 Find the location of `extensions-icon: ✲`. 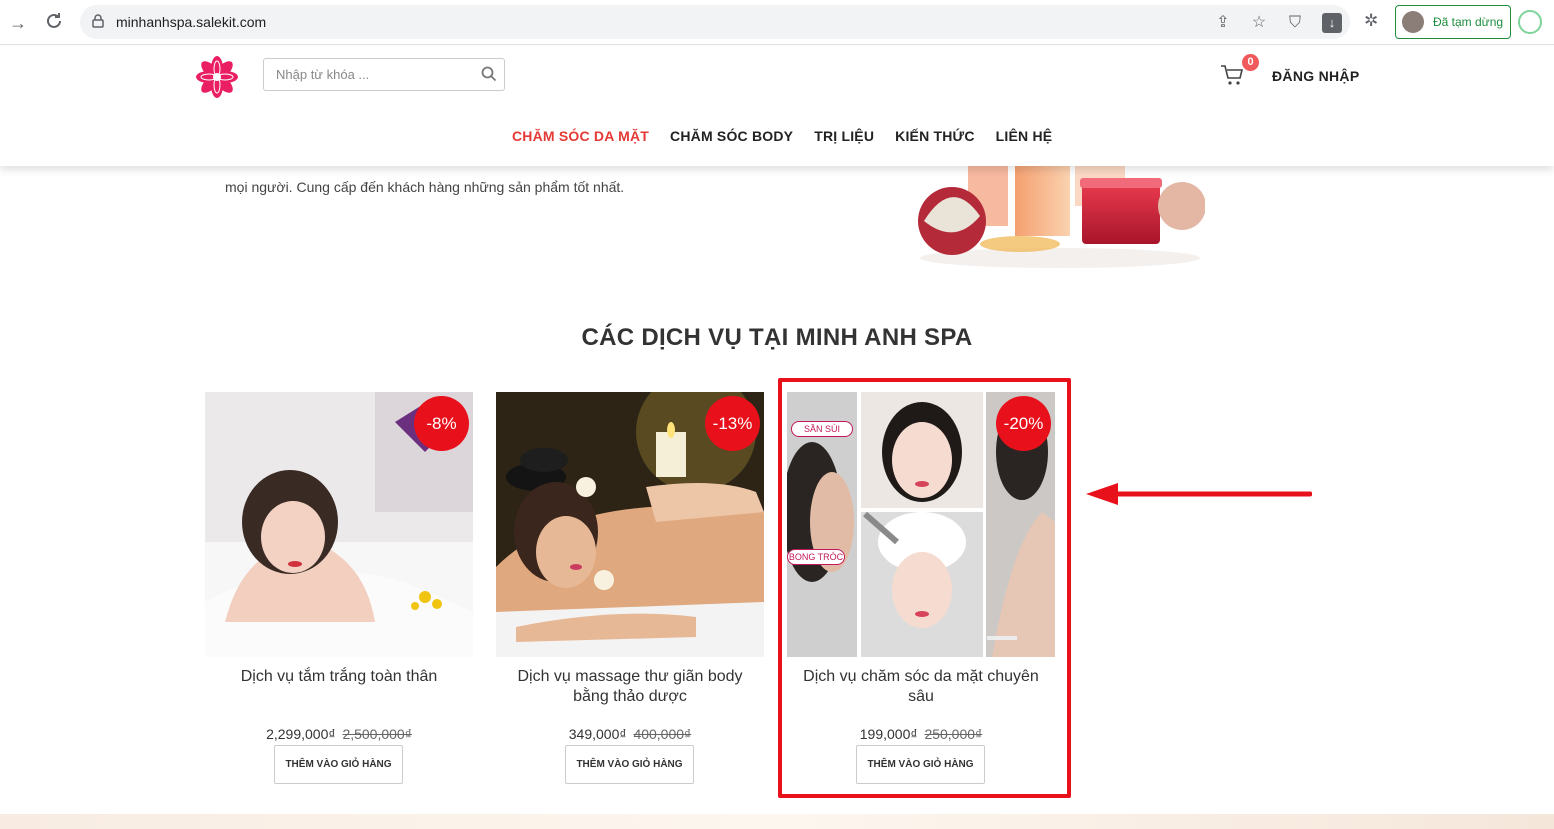

extensions-icon: ✲ is located at coordinates (1371, 21).